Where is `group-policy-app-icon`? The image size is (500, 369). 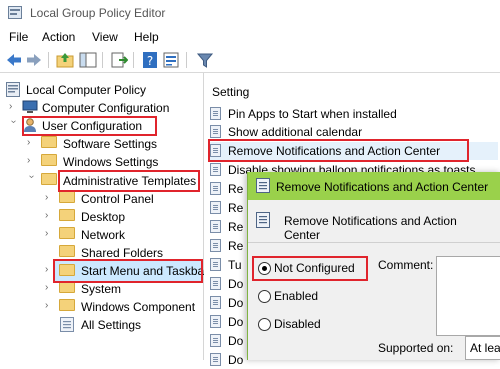
group-policy-app-icon is located at coordinates (15, 12).